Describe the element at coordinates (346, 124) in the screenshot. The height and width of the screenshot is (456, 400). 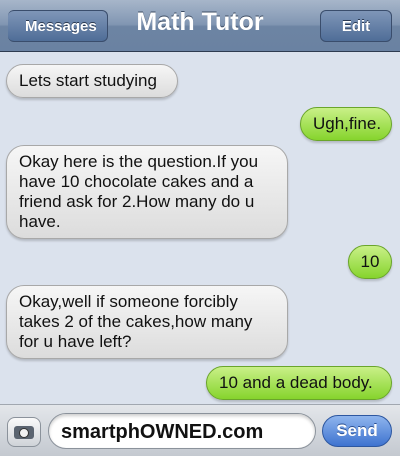
I see `message-bubble-sent: Ugh,fine.` at that location.